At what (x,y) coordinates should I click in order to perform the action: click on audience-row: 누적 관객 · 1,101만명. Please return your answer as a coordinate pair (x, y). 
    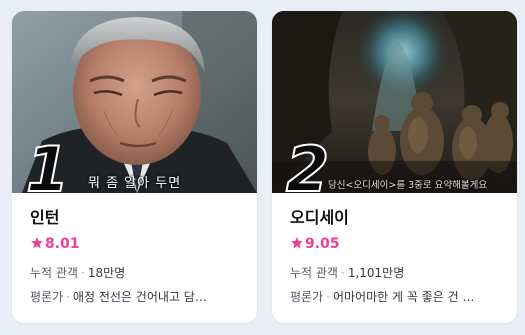
    Looking at the image, I should click on (394, 273).